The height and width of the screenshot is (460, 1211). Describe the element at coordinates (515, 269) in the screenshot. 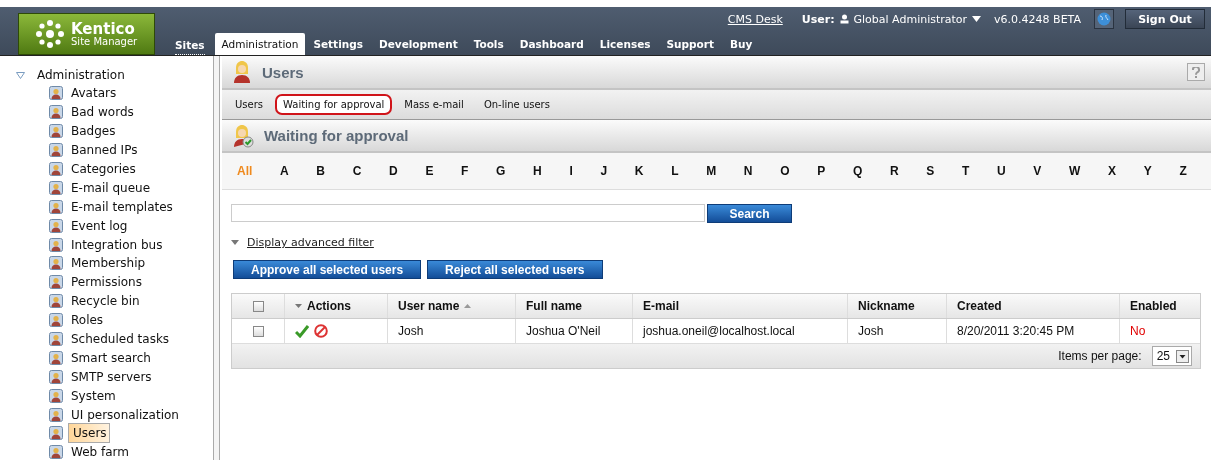

I see `action-button: Reject all selected users` at that location.